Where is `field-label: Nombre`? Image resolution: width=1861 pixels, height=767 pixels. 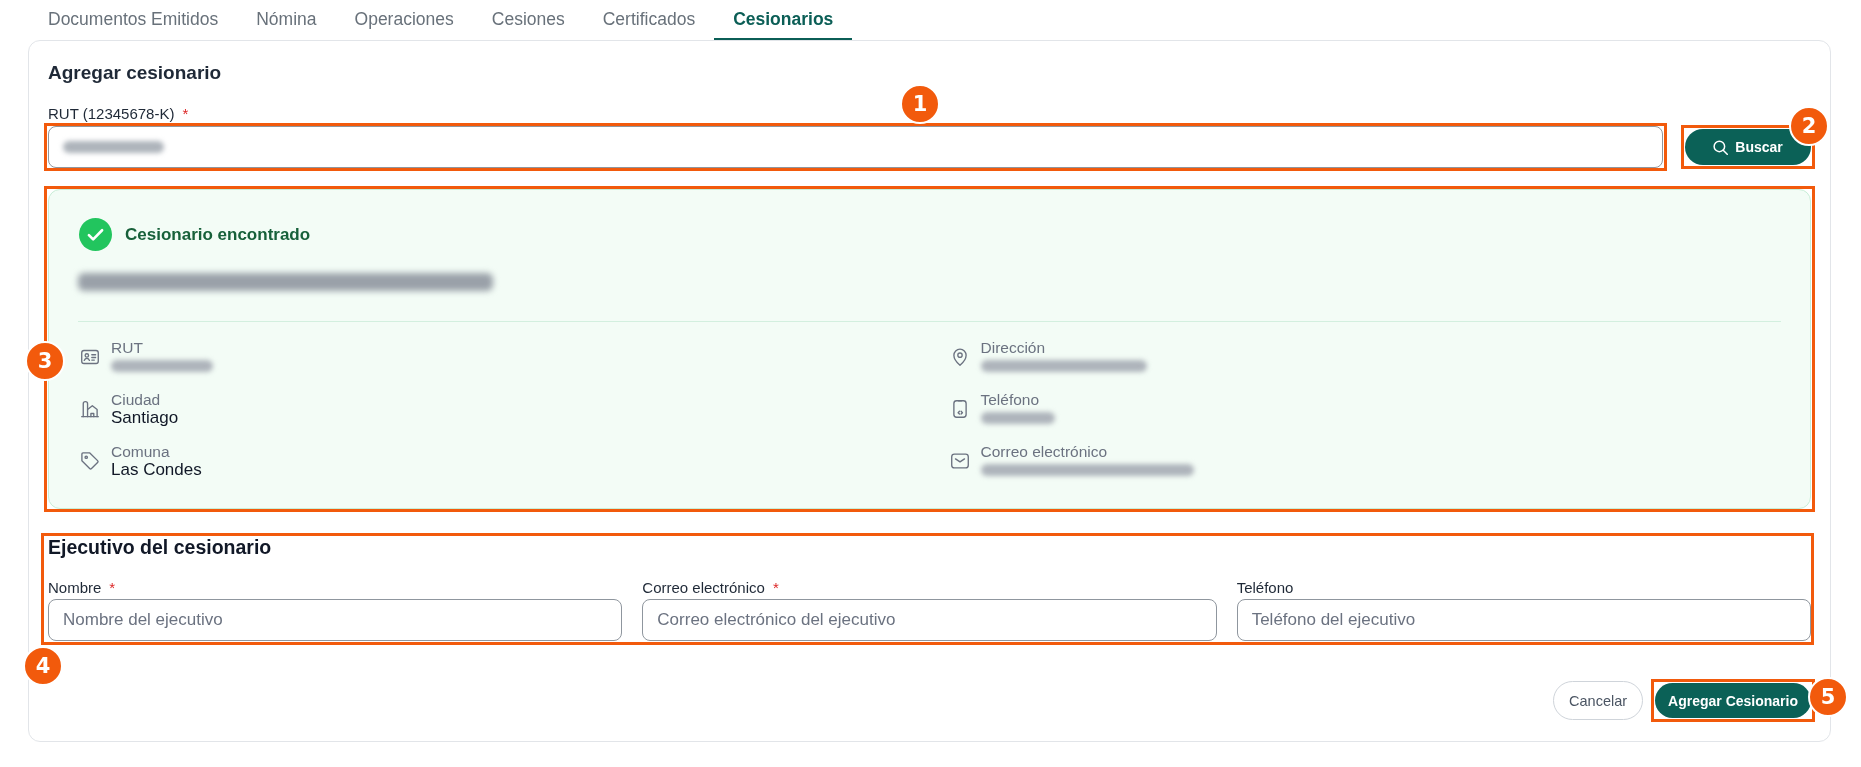
field-label: Nombre is located at coordinates (75, 588).